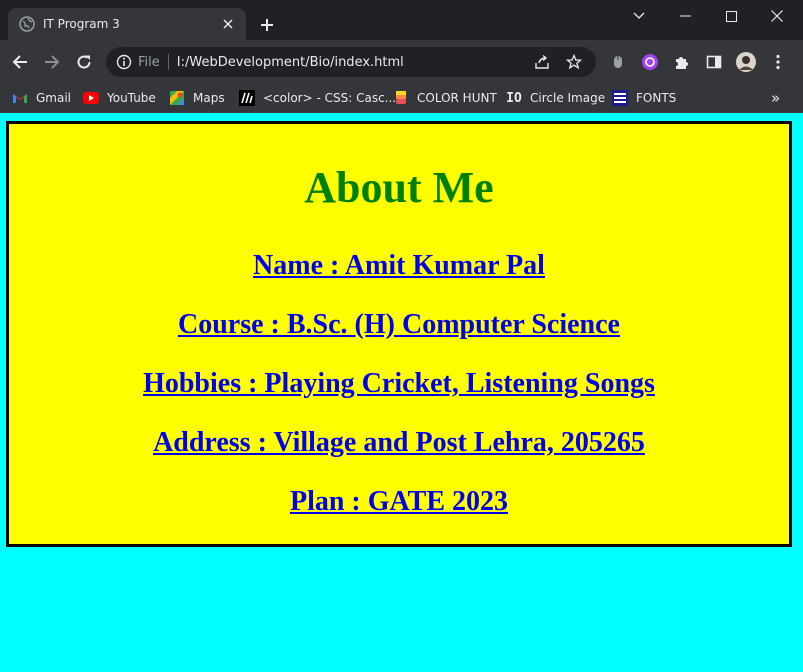 This screenshot has height=672, width=803. I want to click on bookmark-fonts: FONTS, so click(644, 98).